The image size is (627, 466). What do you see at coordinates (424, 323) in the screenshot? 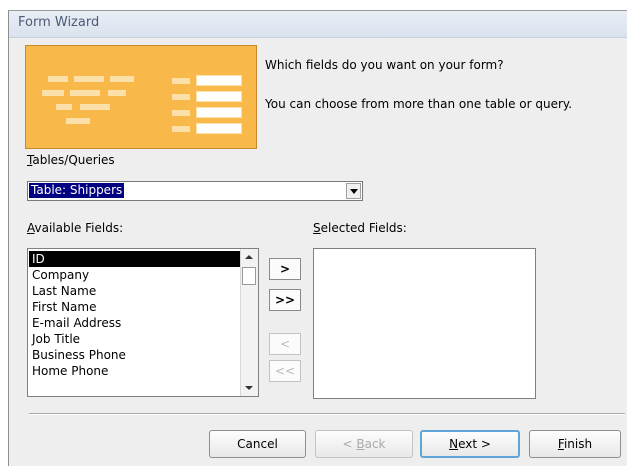
I see `selected-fields-list` at bounding box center [424, 323].